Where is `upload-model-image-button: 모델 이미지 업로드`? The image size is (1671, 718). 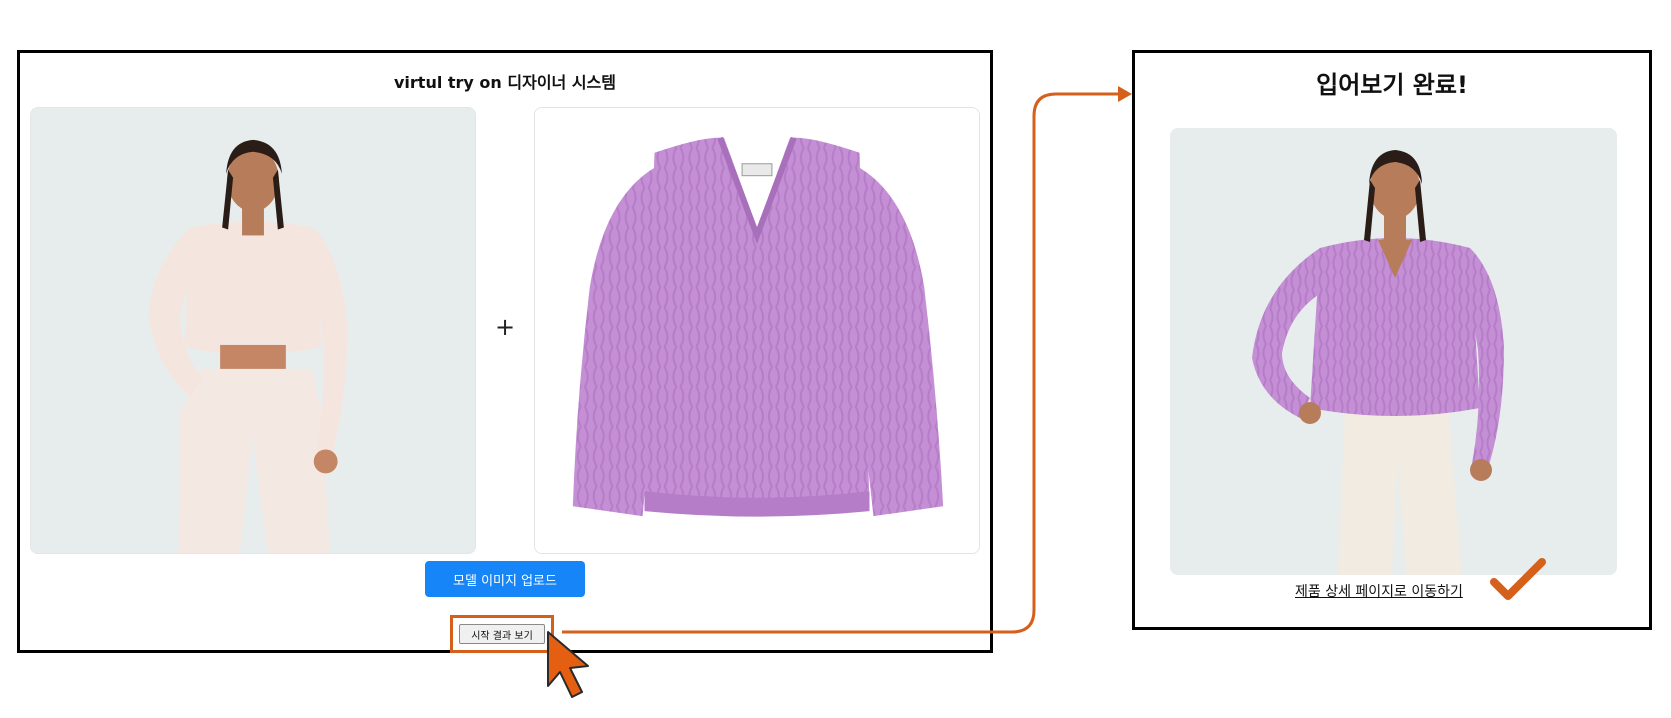
upload-model-image-button: 모델 이미지 업로드 is located at coordinates (505, 579).